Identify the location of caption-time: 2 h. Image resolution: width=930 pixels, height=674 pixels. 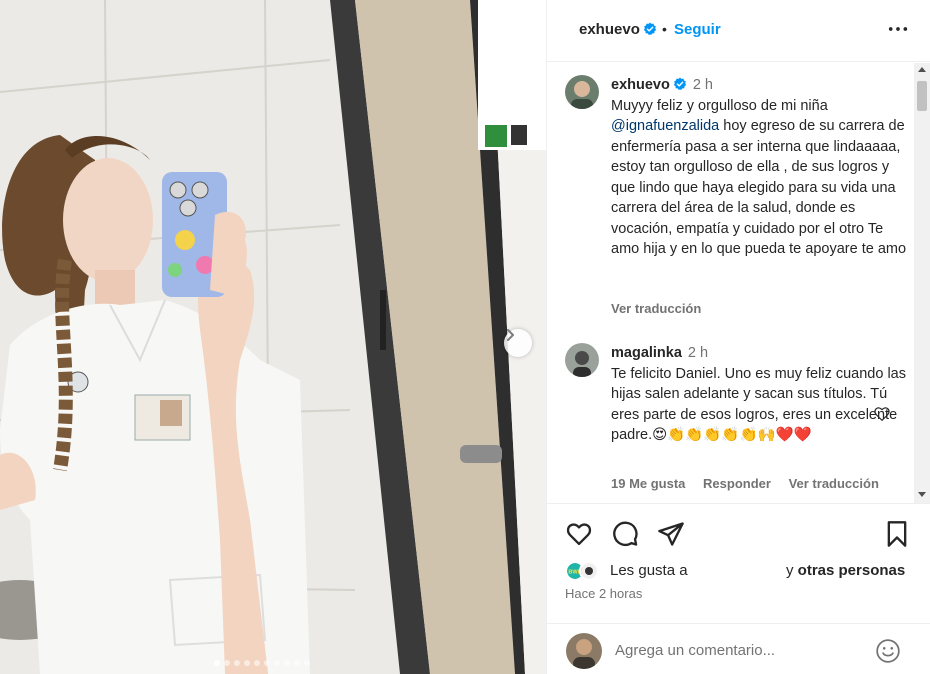
(703, 85).